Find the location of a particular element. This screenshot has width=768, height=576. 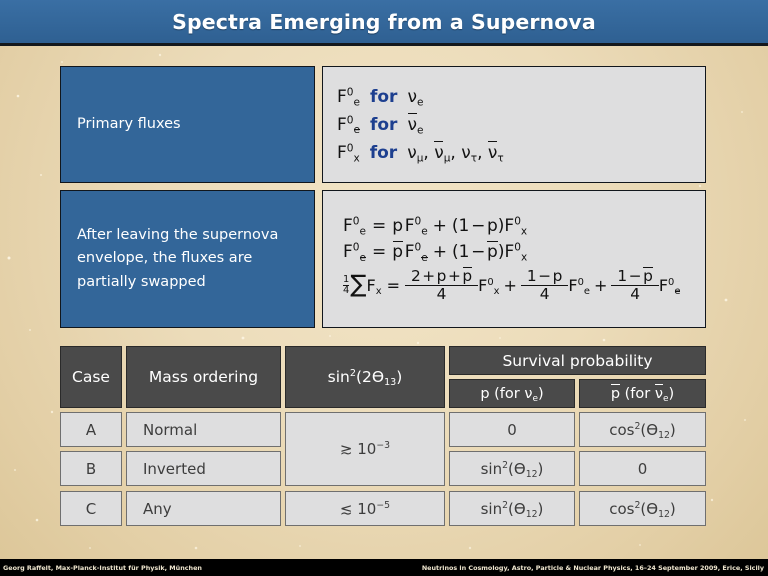

pbar-cell-c: cos2(Ө12) is located at coordinates (642, 508).